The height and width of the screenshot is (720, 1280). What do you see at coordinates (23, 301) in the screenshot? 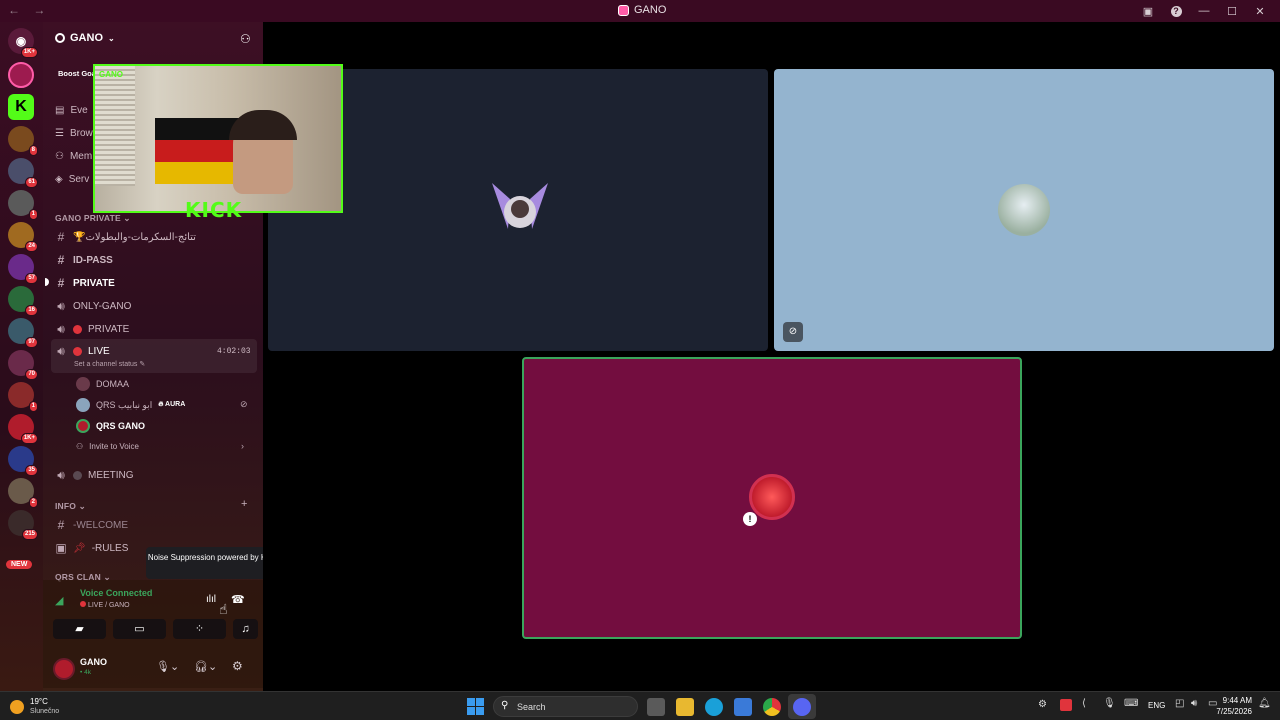
I see `server-icon-9: 16` at bounding box center [23, 301].